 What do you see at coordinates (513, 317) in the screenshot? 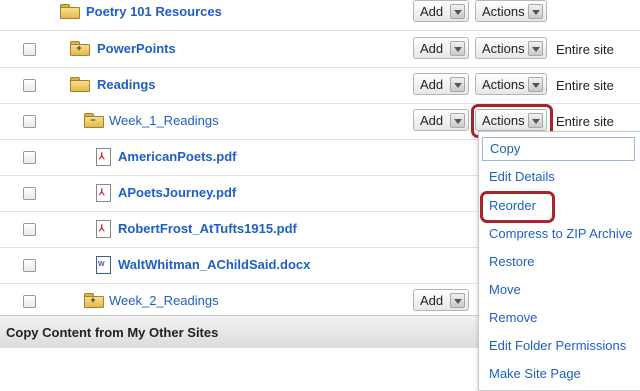
I see `menu-item-remove: Remove` at bounding box center [513, 317].